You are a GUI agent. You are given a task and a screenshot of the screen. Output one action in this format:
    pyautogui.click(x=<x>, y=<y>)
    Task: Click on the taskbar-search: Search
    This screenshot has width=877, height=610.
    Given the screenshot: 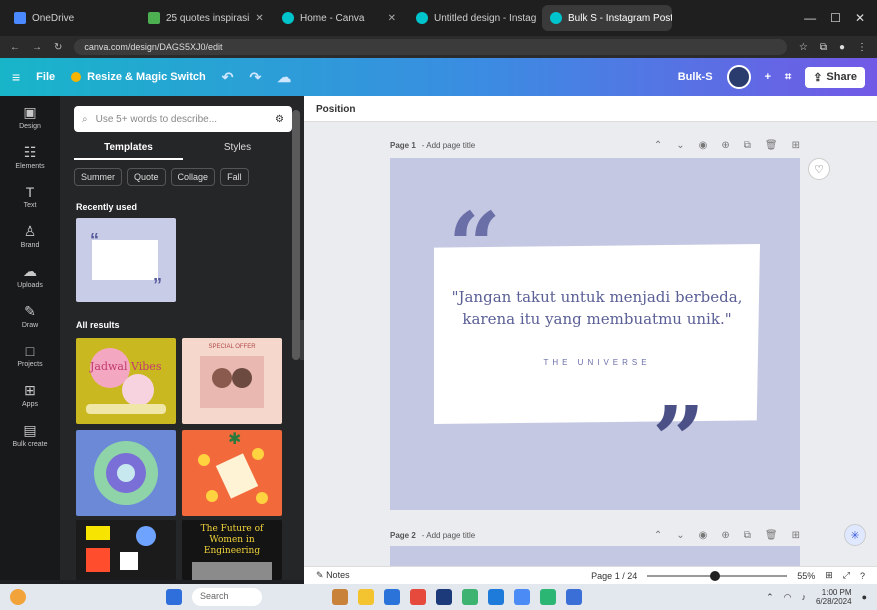 What is the action you would take?
    pyautogui.click(x=227, y=597)
    